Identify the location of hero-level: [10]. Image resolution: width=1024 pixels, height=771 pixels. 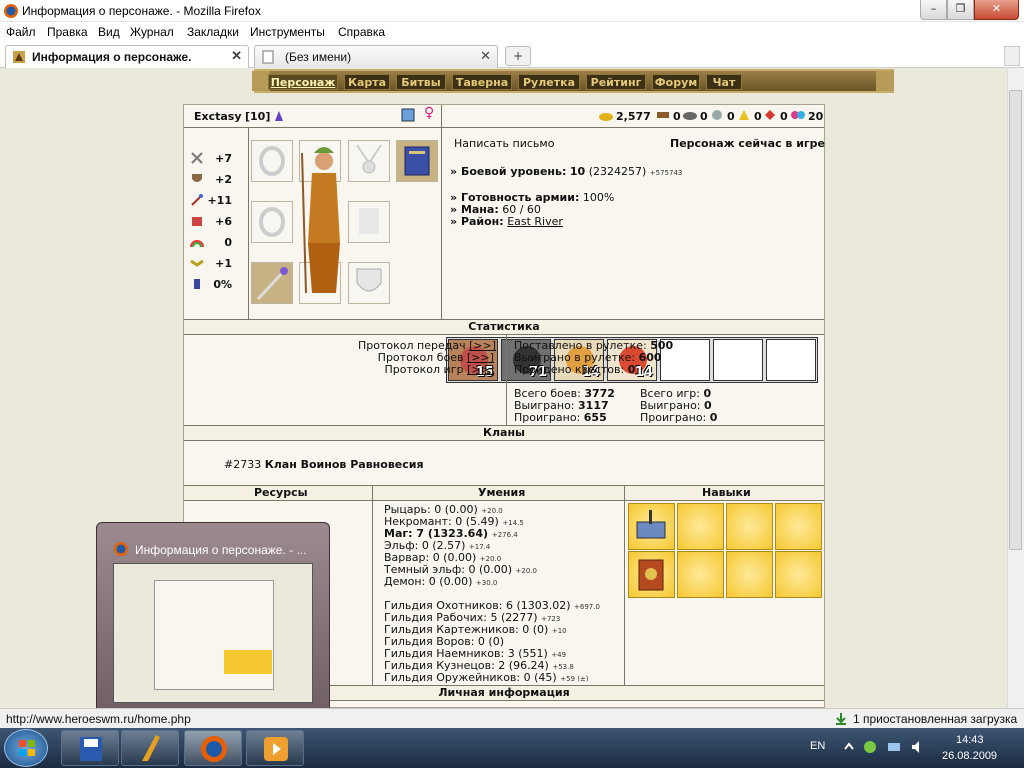
(258, 116).